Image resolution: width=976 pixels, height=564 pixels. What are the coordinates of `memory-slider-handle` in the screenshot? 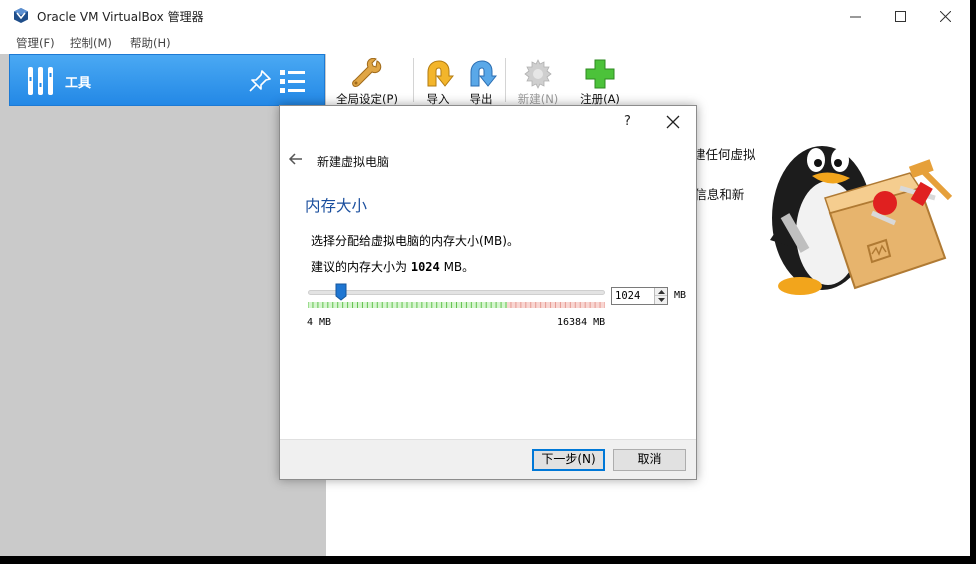 It's located at (341, 292).